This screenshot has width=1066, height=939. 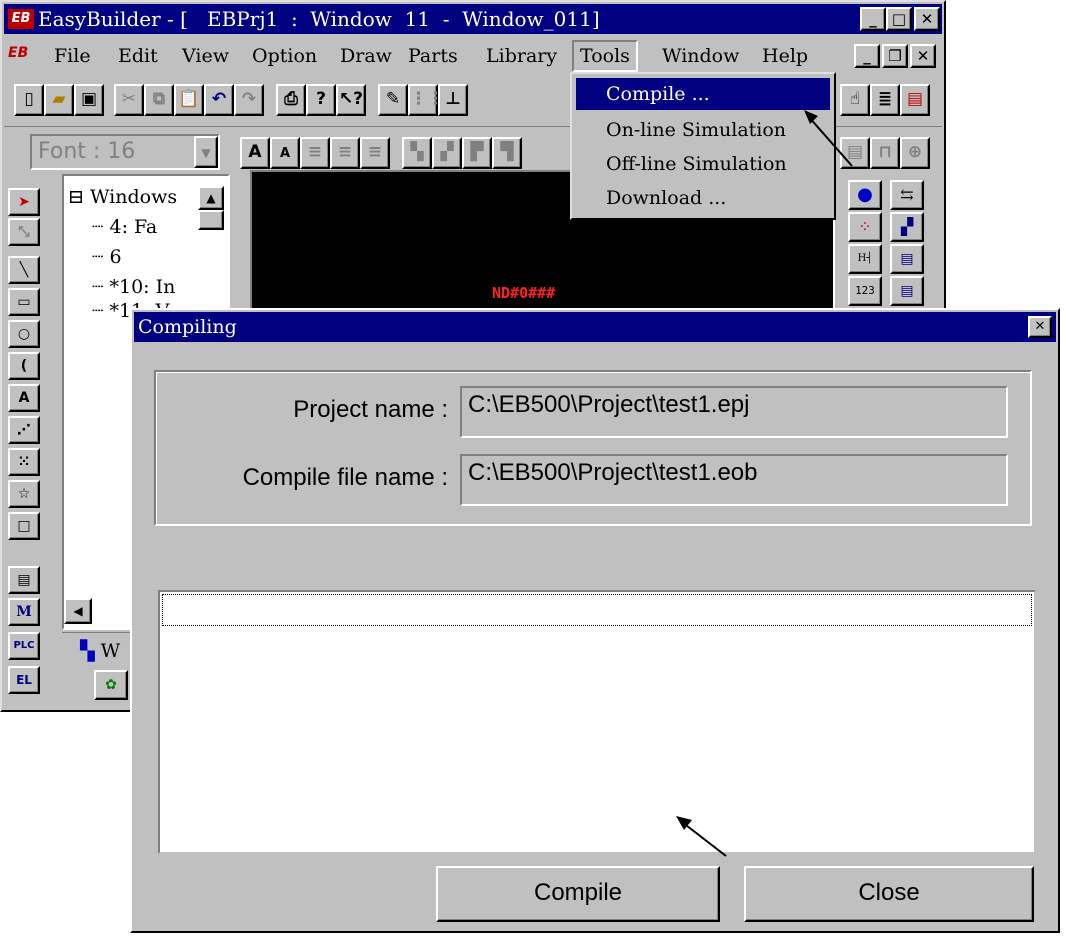 What do you see at coordinates (701, 836) in the screenshot?
I see `arrow-to-compile-button-icon` at bounding box center [701, 836].